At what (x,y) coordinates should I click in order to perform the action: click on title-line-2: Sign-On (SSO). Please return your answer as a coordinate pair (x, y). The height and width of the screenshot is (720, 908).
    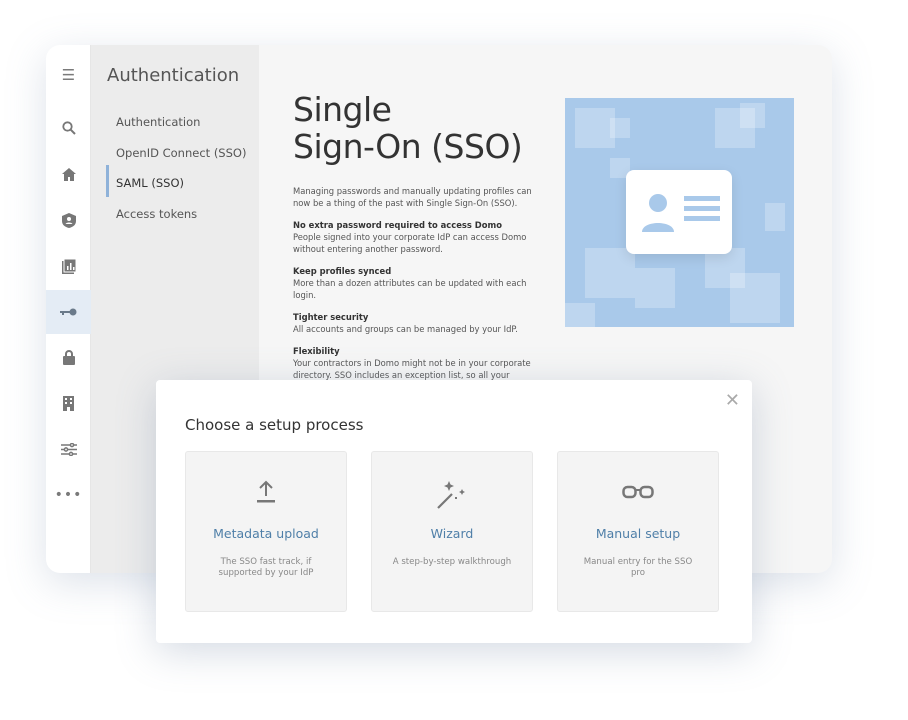
    Looking at the image, I should click on (408, 146).